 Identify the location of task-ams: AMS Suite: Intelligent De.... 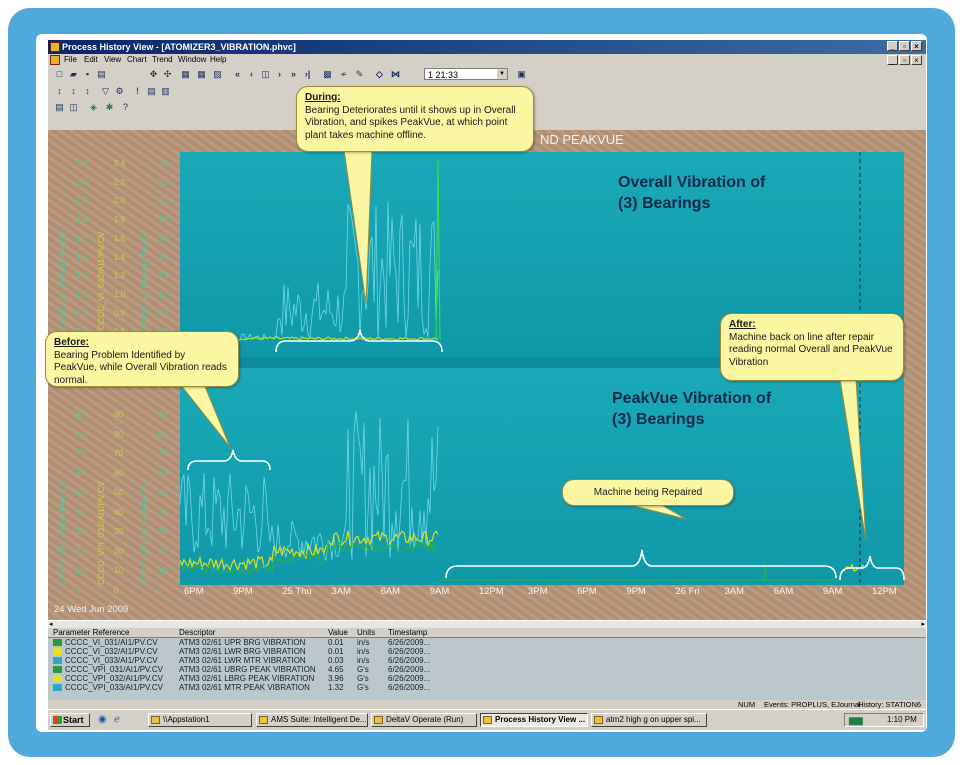
(312, 720).